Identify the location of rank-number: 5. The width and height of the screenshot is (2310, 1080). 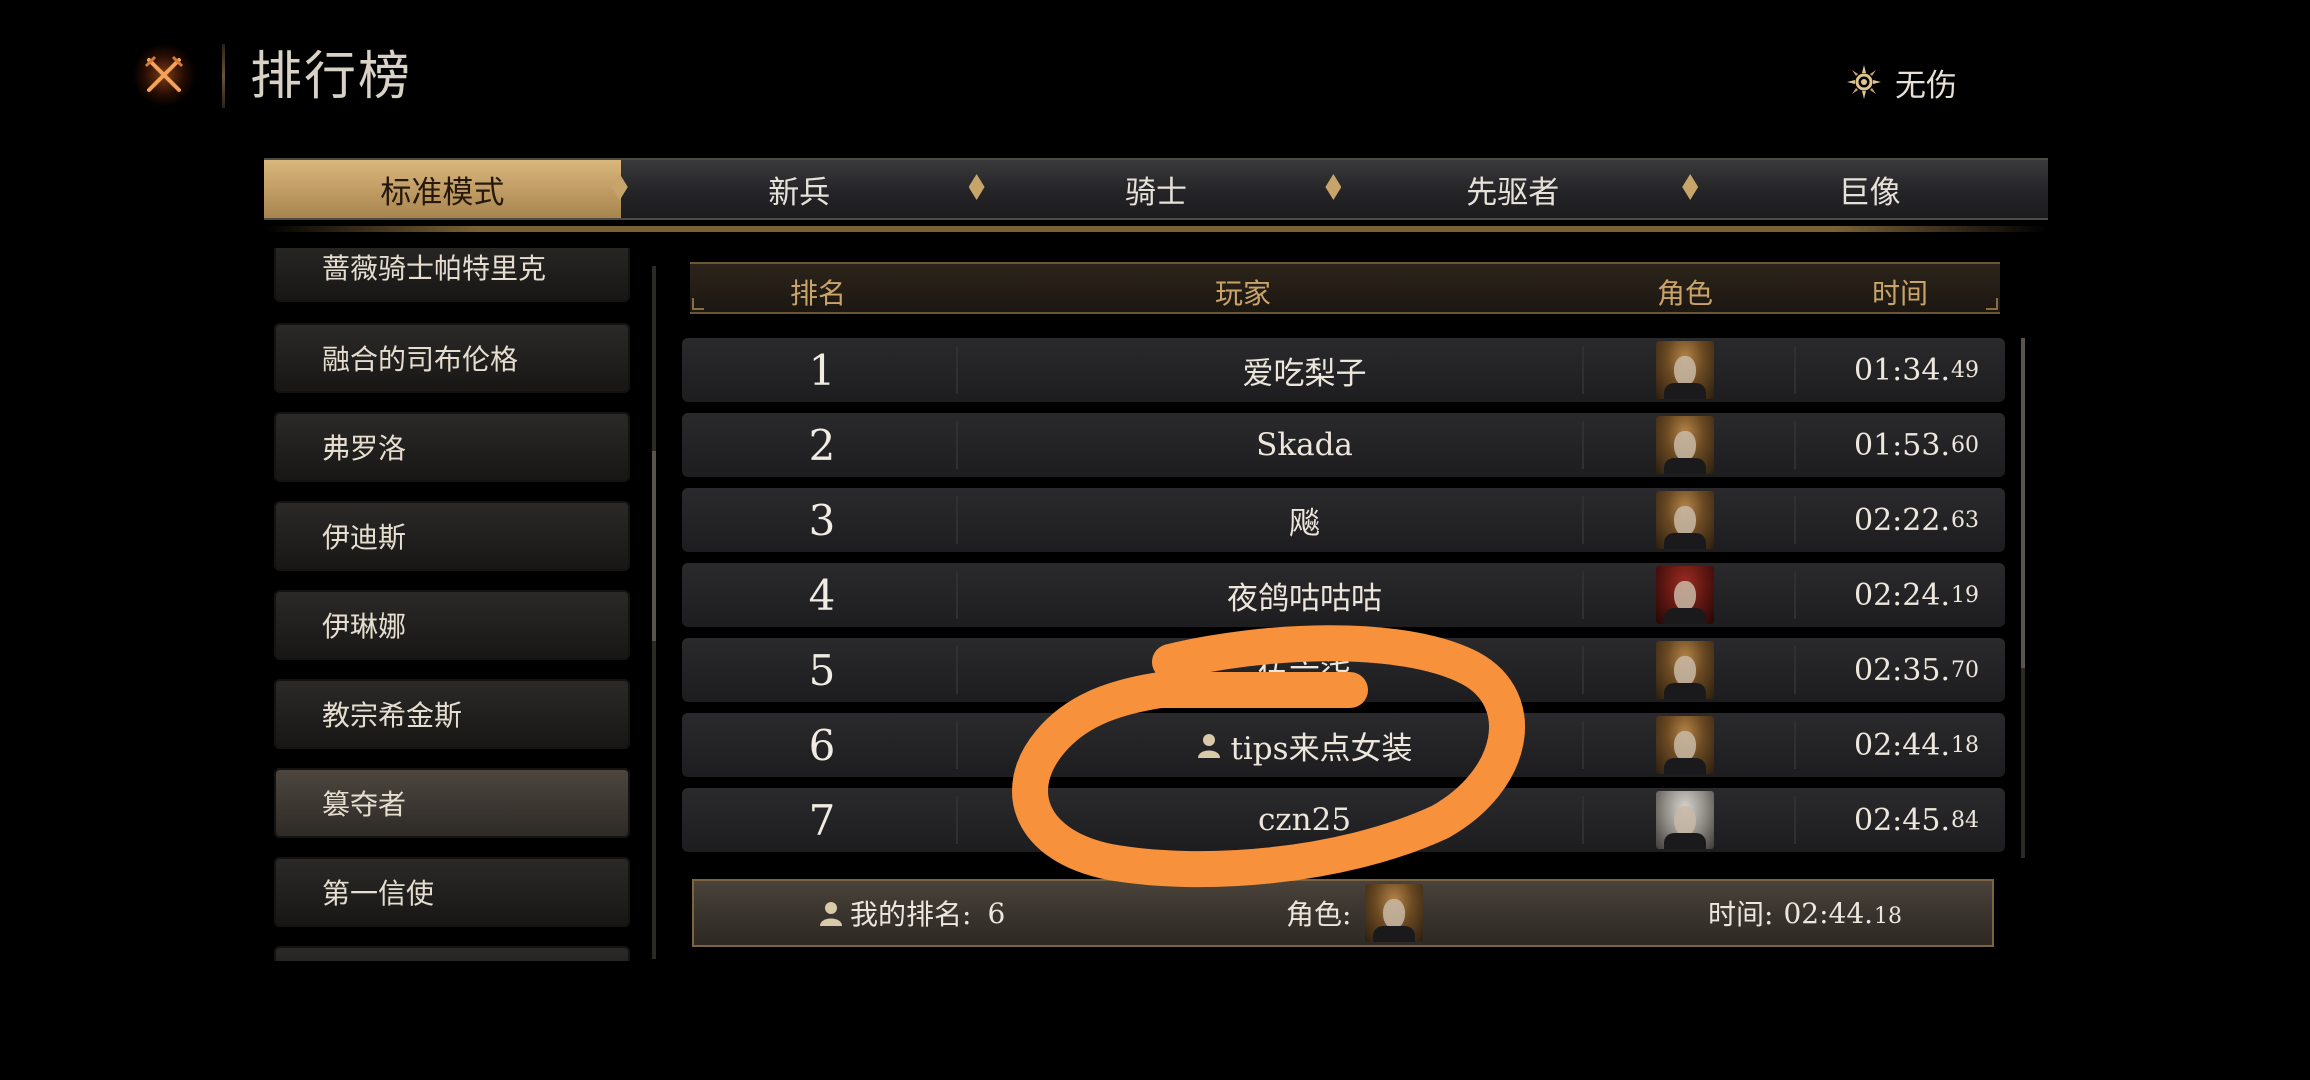
(822, 670).